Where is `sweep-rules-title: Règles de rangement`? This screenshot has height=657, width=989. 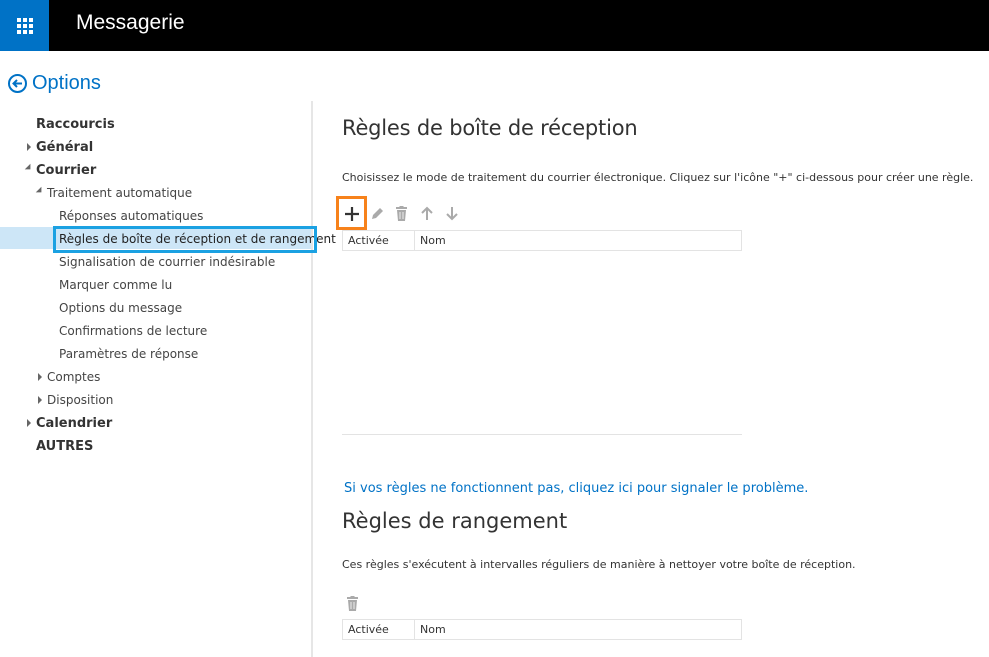 sweep-rules-title: Règles de rangement is located at coordinates (455, 521).